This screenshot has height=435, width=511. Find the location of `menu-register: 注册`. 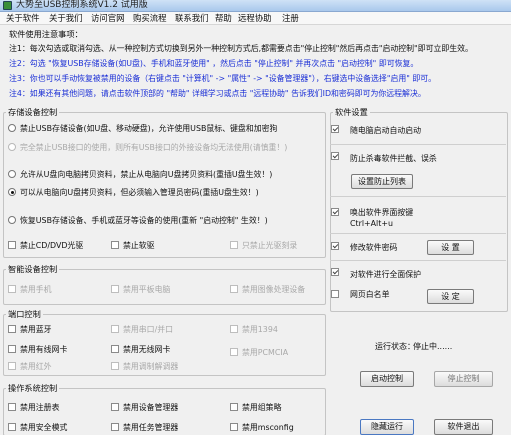

menu-register: 注册 is located at coordinates (290, 18).